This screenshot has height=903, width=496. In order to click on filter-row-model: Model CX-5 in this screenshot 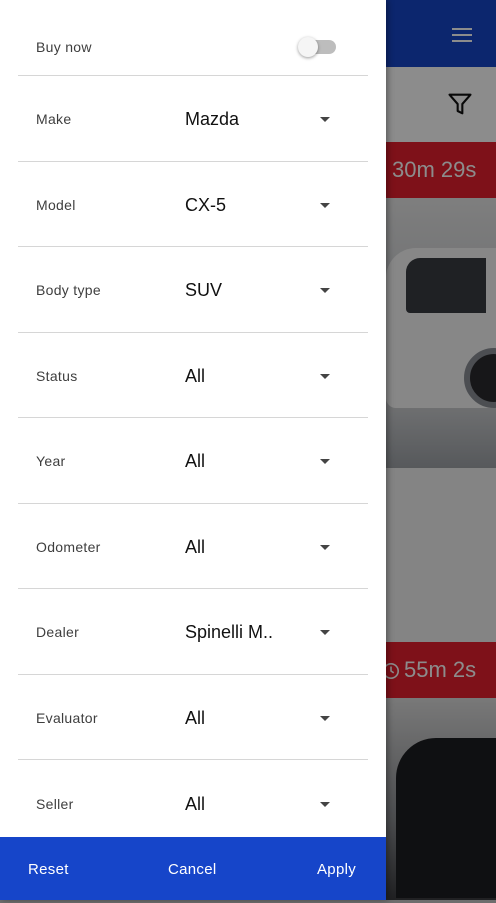, I will do `click(193, 204)`.